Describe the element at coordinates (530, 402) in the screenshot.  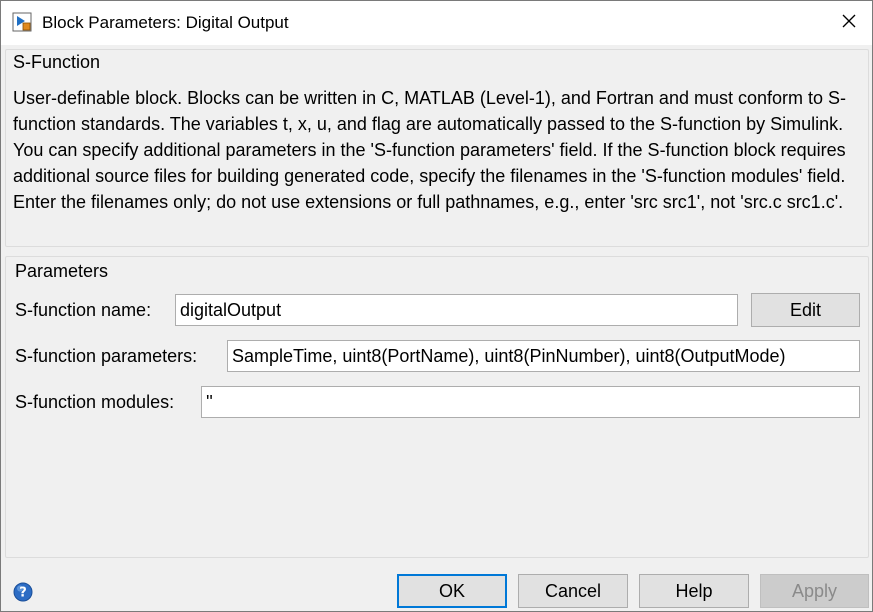
I see `sfunction-modules-input` at that location.